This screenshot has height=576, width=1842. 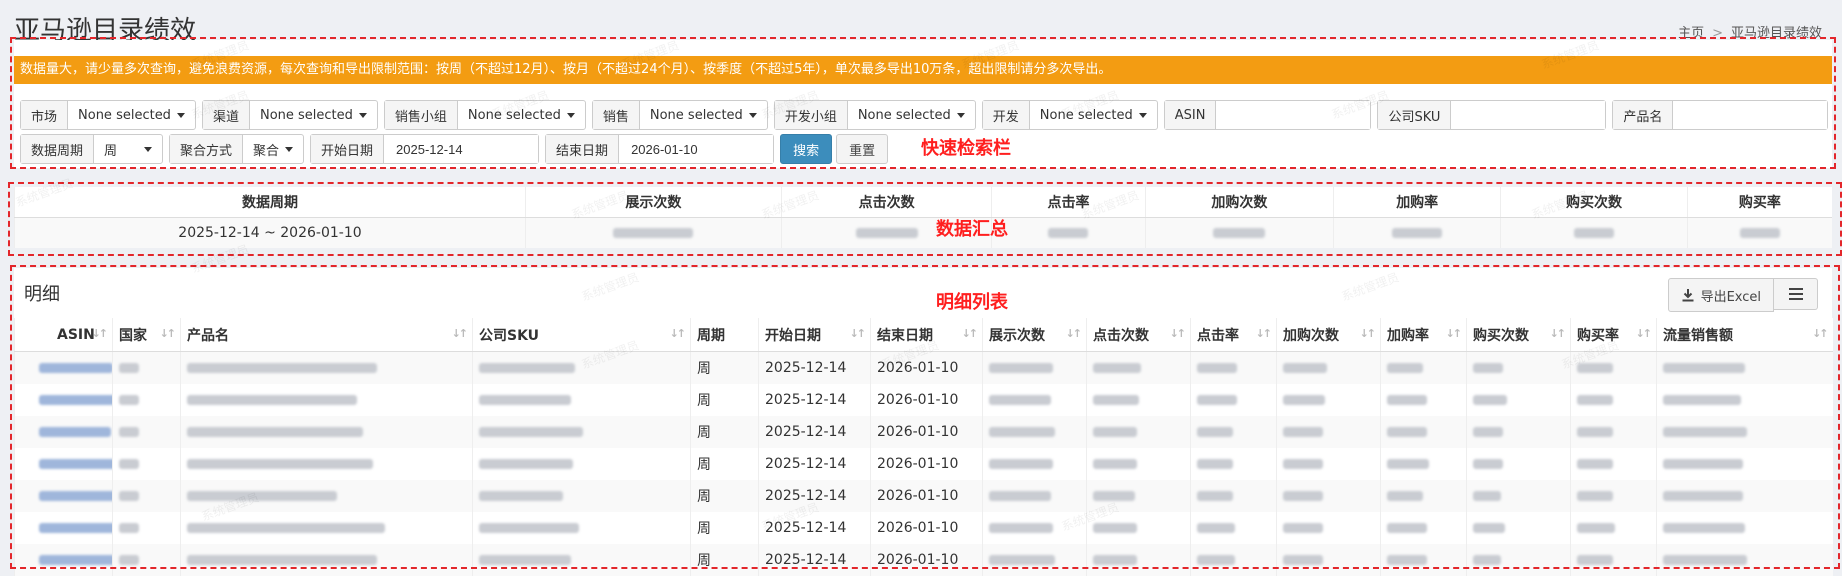 I want to click on search-annotation-label: 快速检索栏, so click(x=966, y=147).